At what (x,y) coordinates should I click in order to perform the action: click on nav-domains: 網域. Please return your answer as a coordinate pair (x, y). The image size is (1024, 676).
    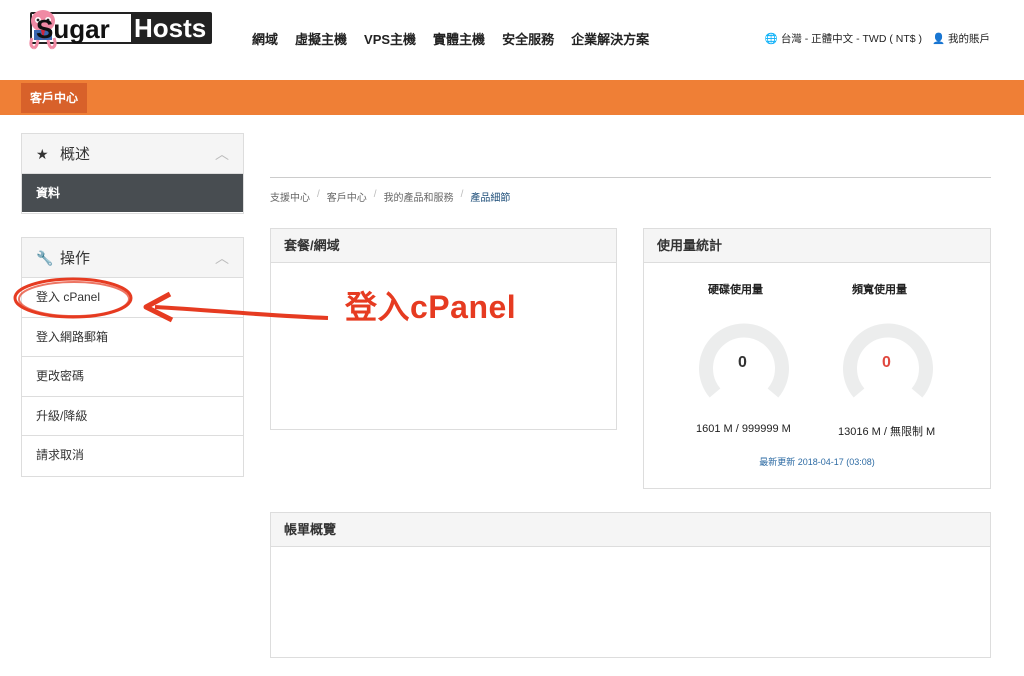
    Looking at the image, I should click on (265, 38).